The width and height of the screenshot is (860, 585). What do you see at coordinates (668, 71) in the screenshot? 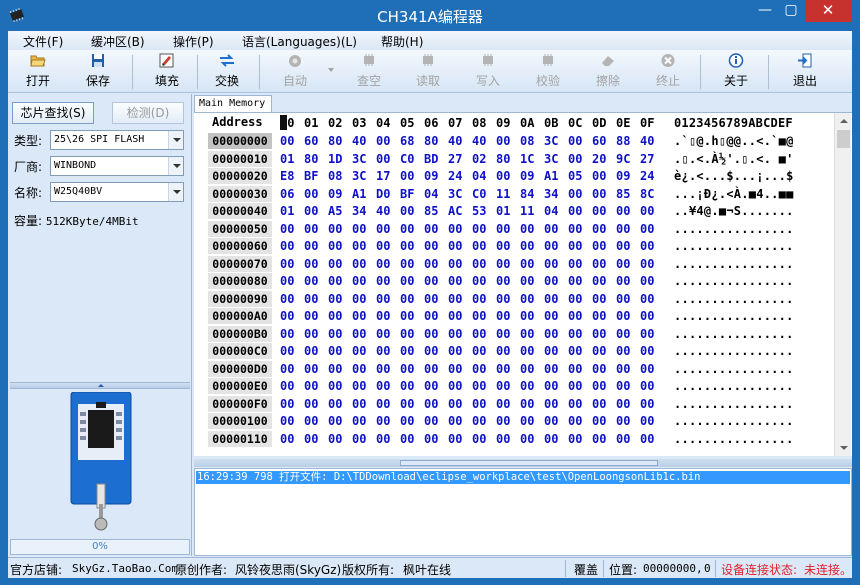
I see `stop-button: 终止` at bounding box center [668, 71].